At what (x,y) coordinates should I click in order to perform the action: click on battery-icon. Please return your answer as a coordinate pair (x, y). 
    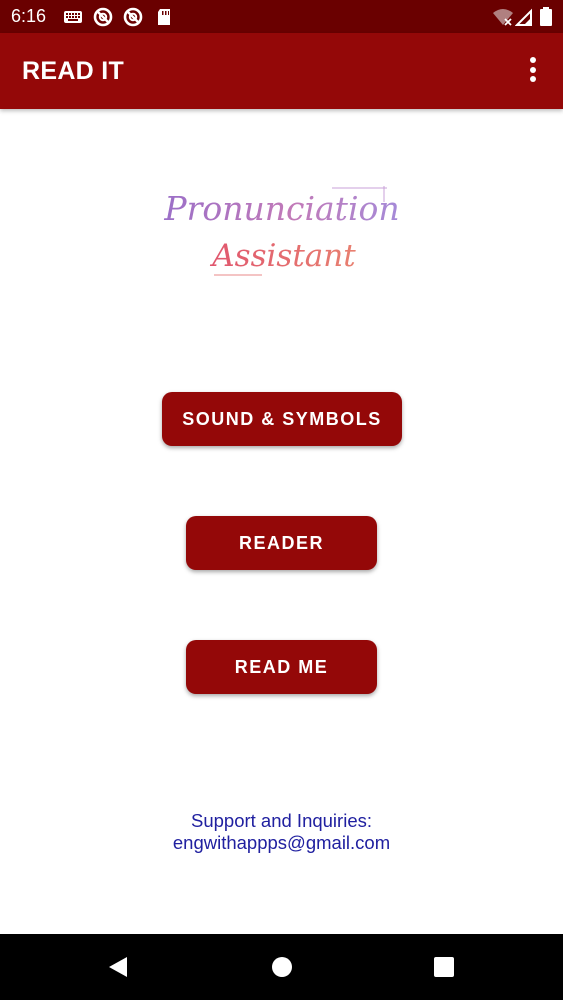
    Looking at the image, I should click on (549, 17).